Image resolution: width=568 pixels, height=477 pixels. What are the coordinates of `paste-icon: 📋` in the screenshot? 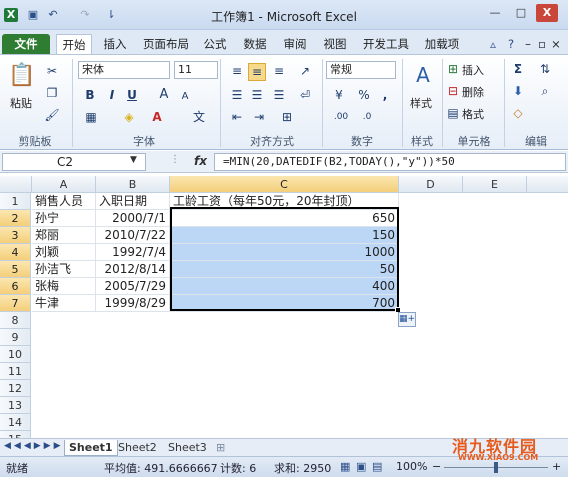 It's located at (21, 76).